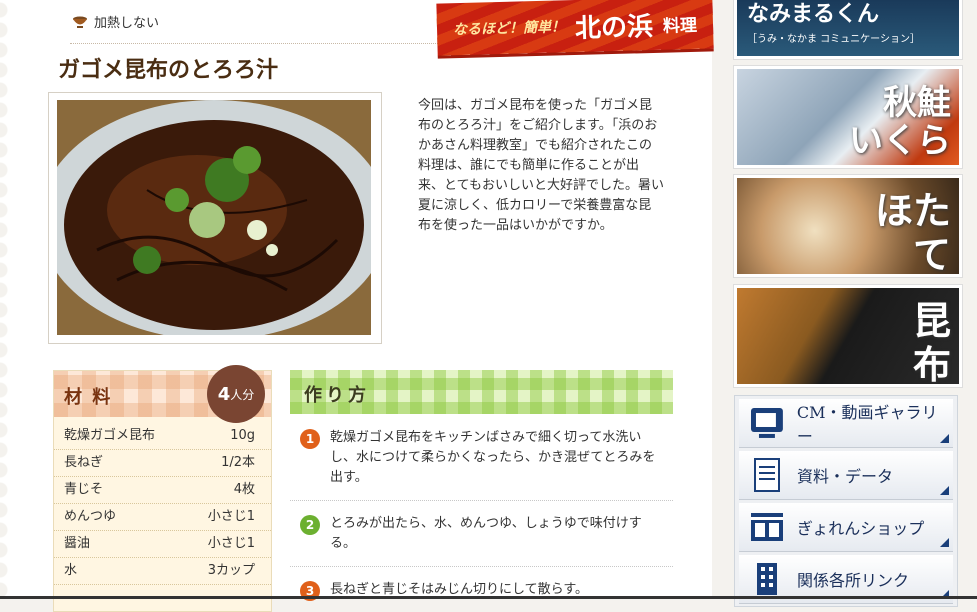 The image size is (977, 612). Describe the element at coordinates (931, 364) in the screenshot. I see `kombu-label-2: 布` at that location.